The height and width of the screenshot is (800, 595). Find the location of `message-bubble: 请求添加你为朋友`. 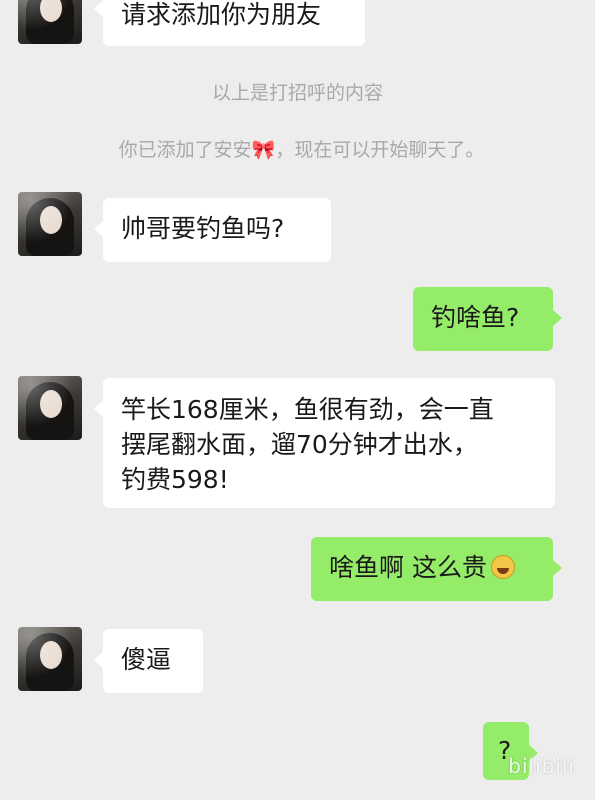

message-bubble: 请求添加你为朋友 is located at coordinates (229, 23).